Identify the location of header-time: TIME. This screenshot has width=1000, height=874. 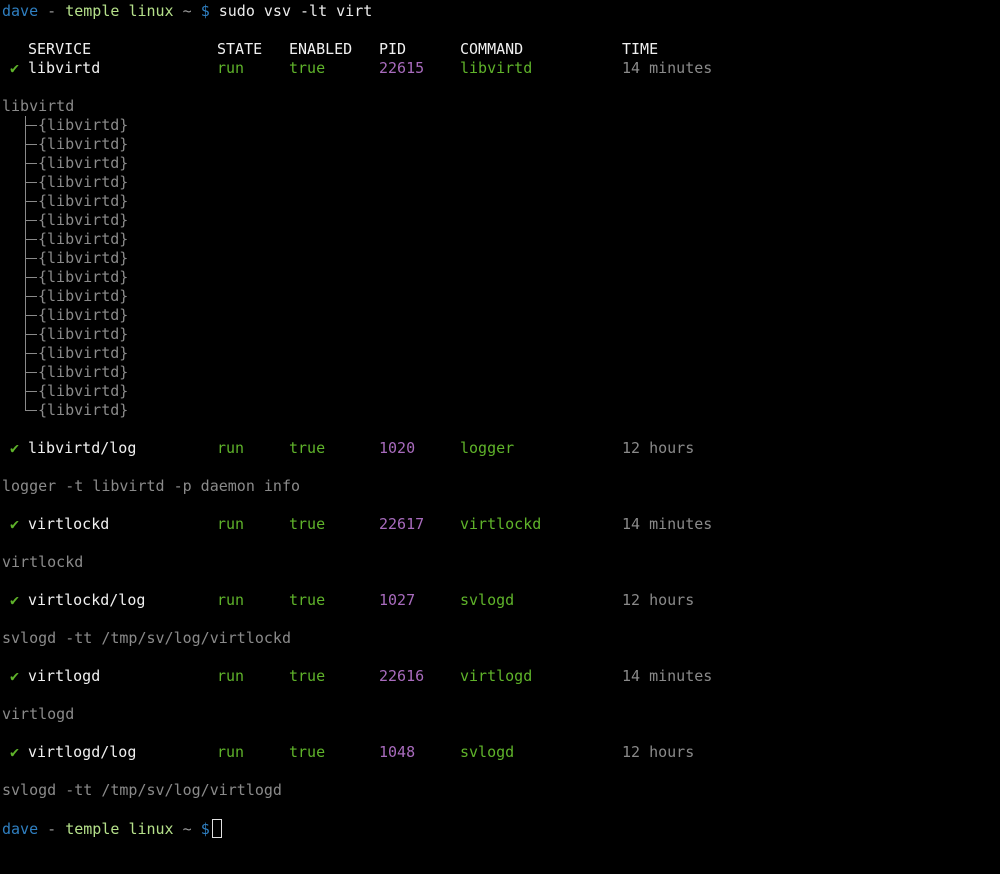
(640, 49).